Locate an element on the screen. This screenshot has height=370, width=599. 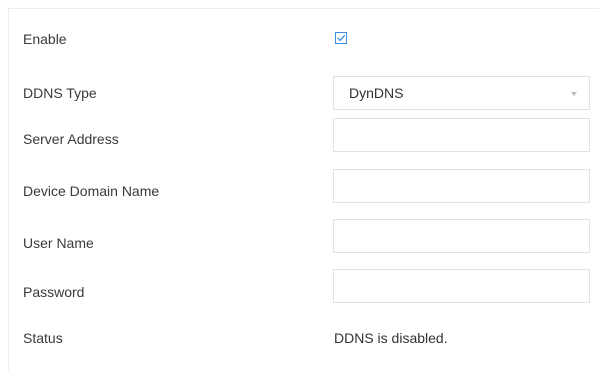
user-name-label: User Name is located at coordinates (58, 243).